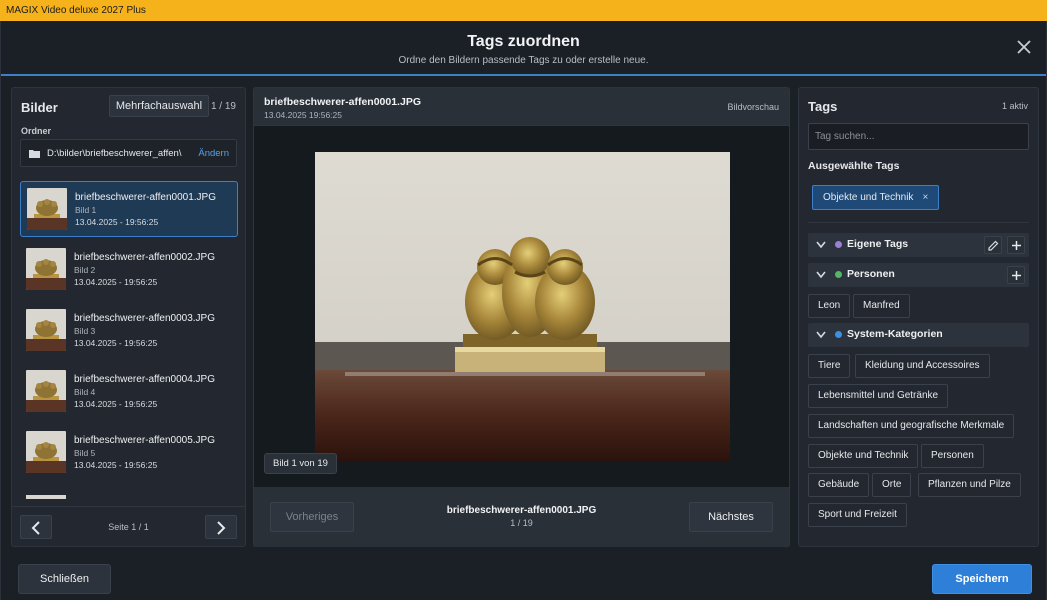 Image resolution: width=1047 pixels, height=600 pixels. Describe the element at coordinates (36, 131) in the screenshot. I see `folder-label: Ordner` at that location.